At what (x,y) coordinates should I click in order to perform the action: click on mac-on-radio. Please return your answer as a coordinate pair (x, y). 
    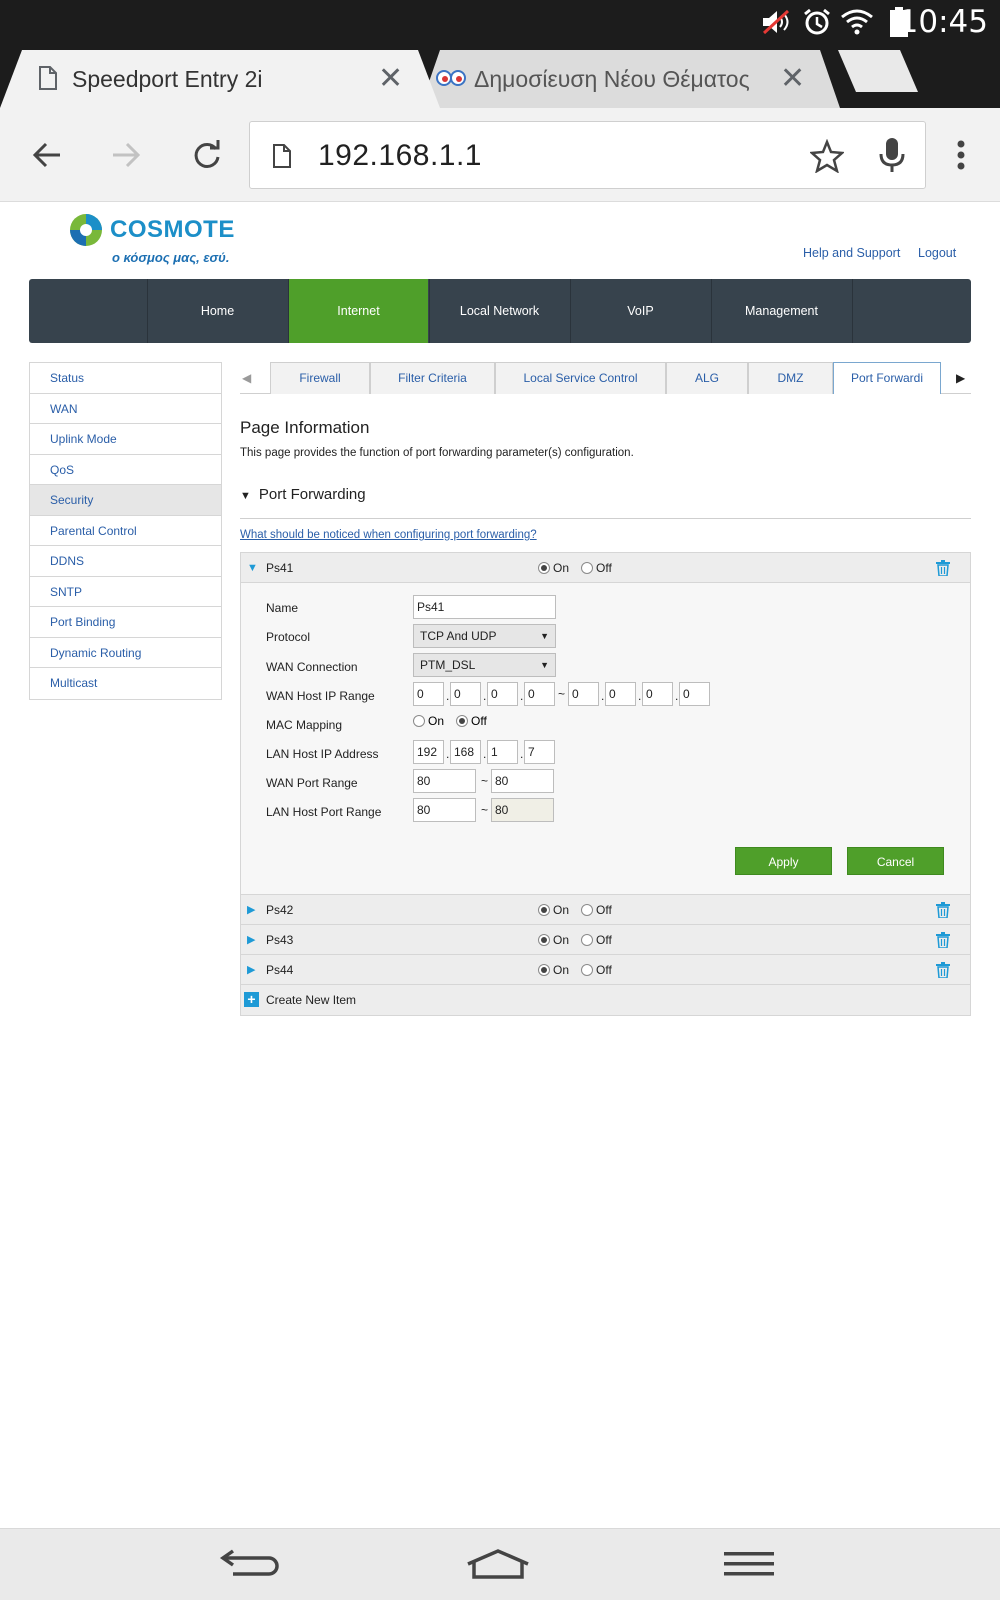
    Looking at the image, I should click on (419, 721).